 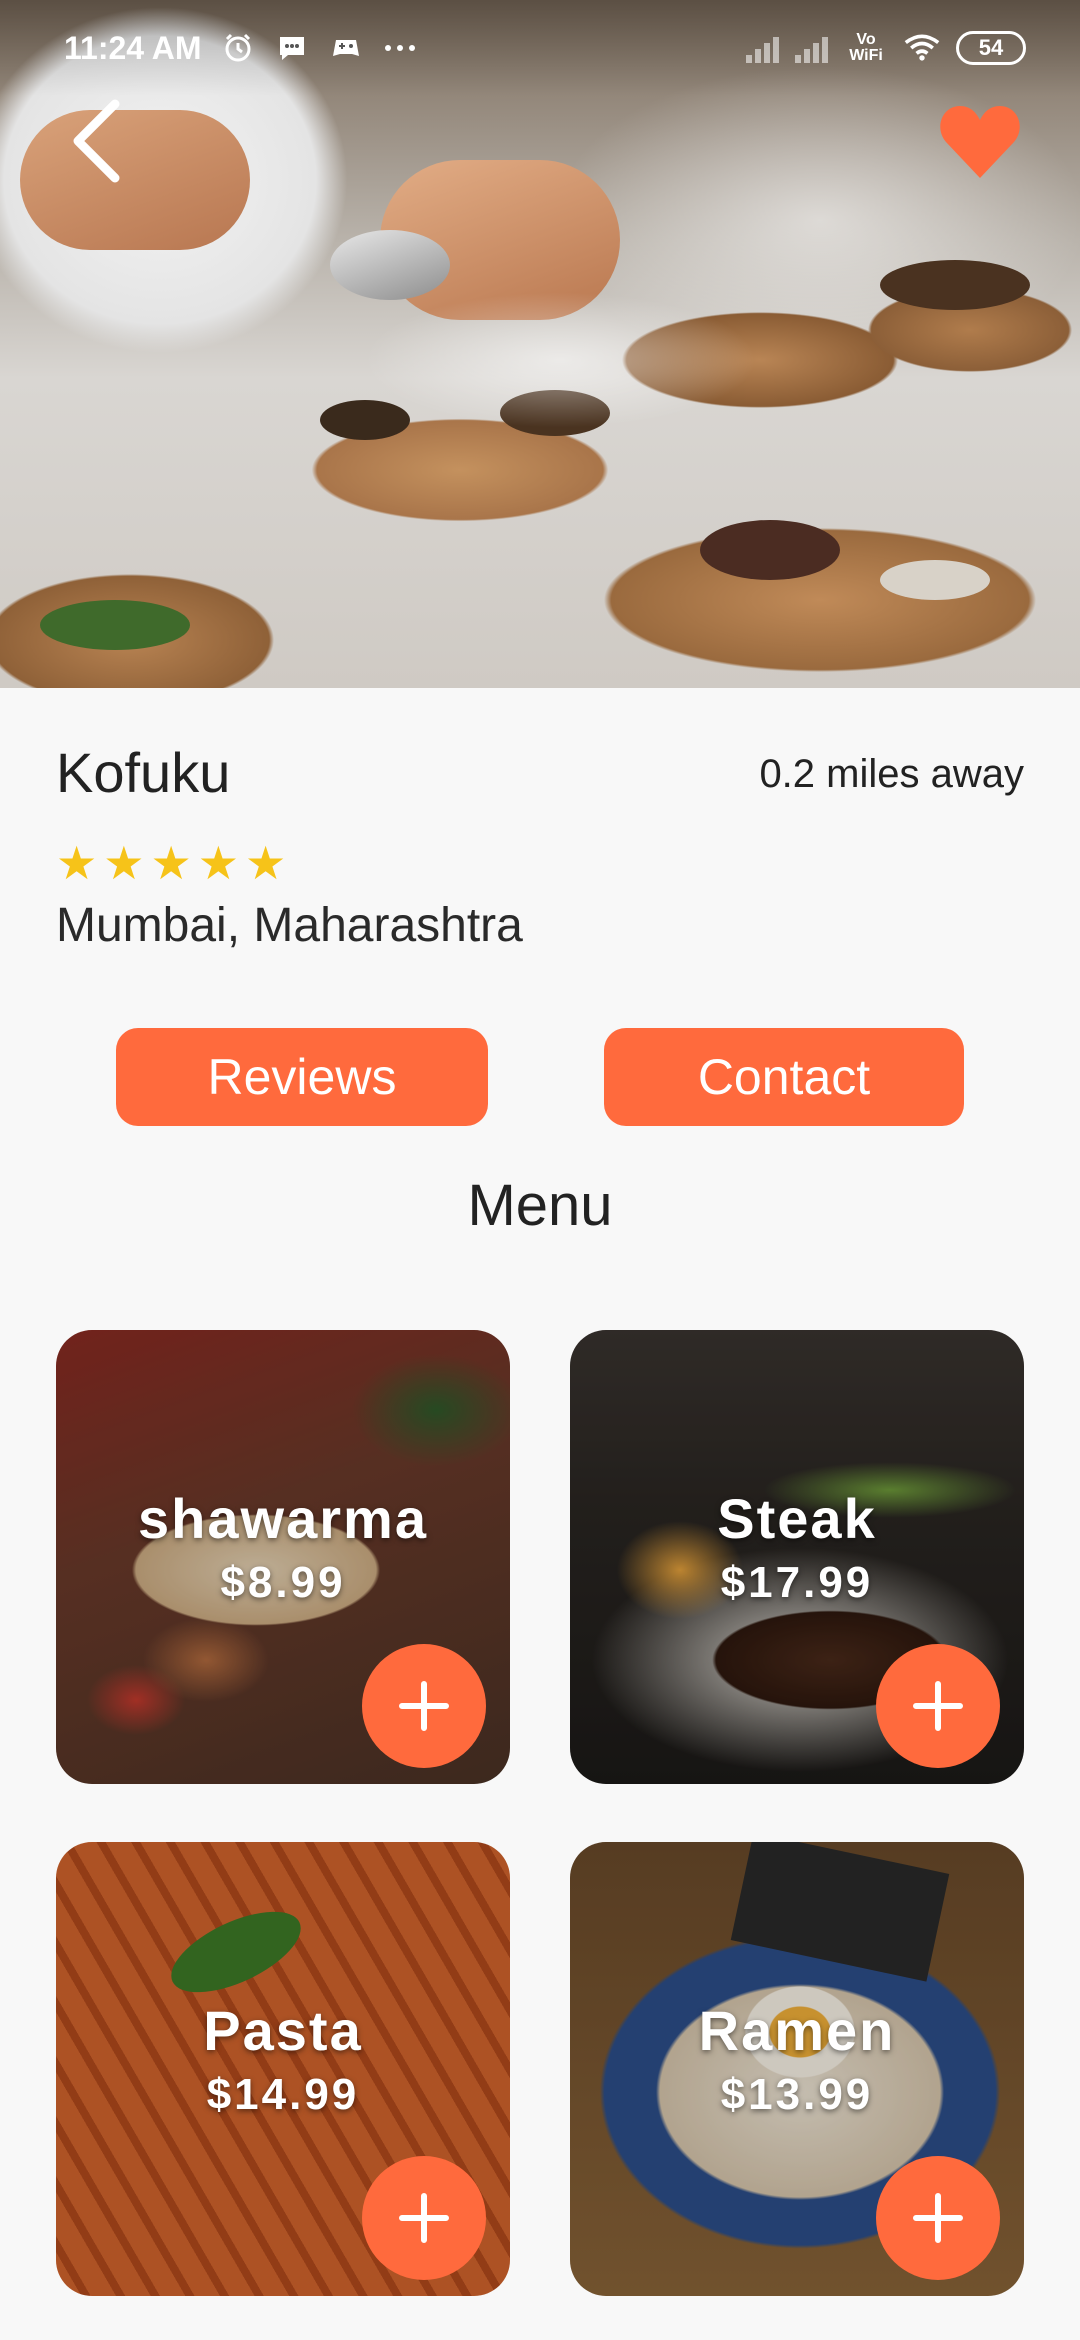 I want to click on menu-item-name: Steak, so click(x=797, y=1518).